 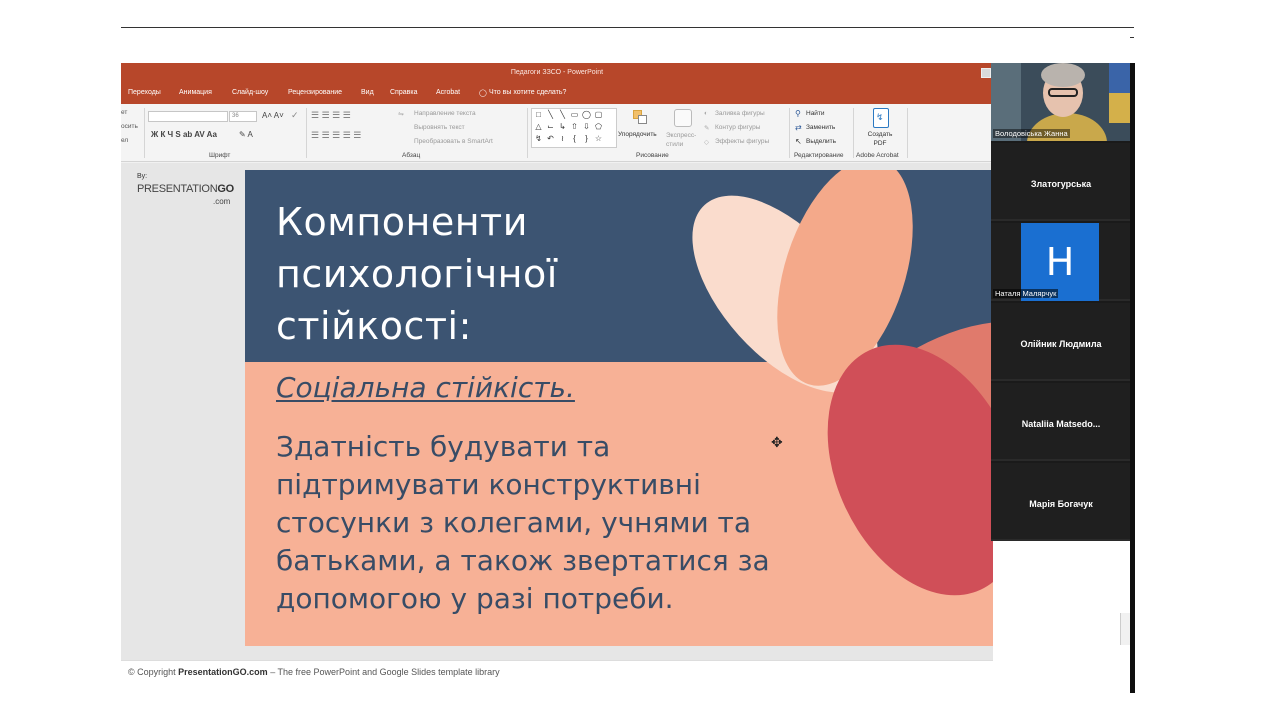 I want to click on participant-tile: Марія Богачук, so click(x=1061, y=502).